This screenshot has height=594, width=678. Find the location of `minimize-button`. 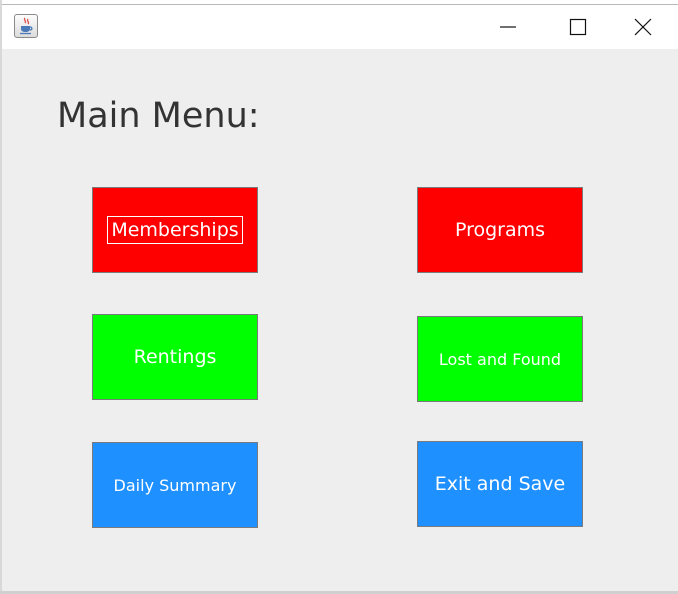

minimize-button is located at coordinates (508, 27).